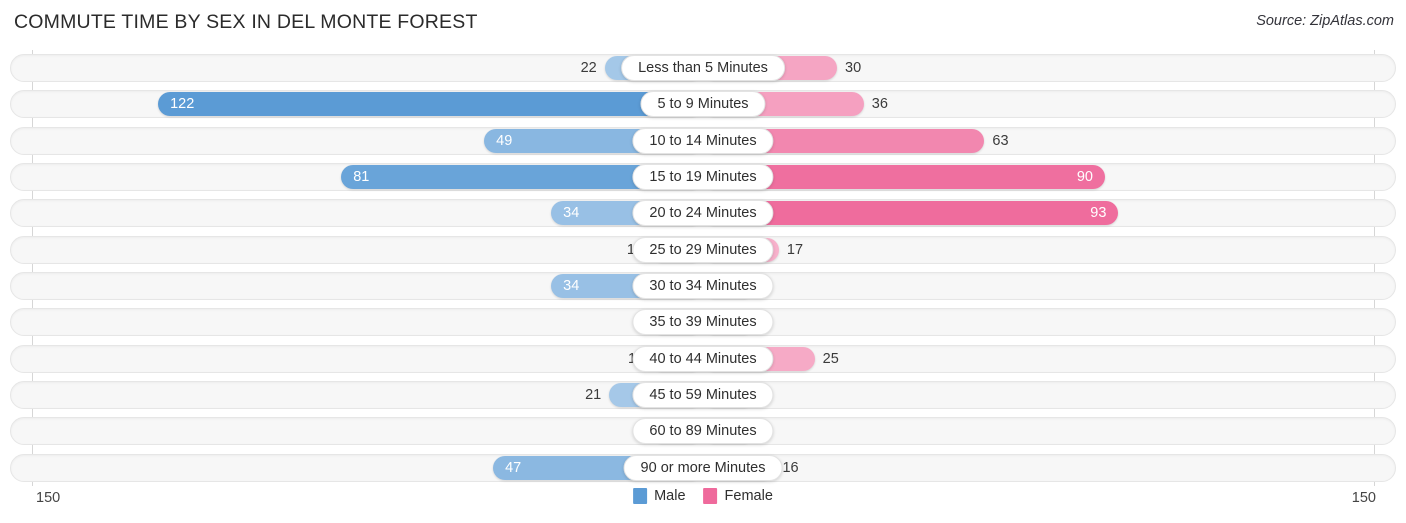 This screenshot has height=523, width=1406. Describe the element at coordinates (361, 177) in the screenshot. I see `male-value-label: 81` at that location.